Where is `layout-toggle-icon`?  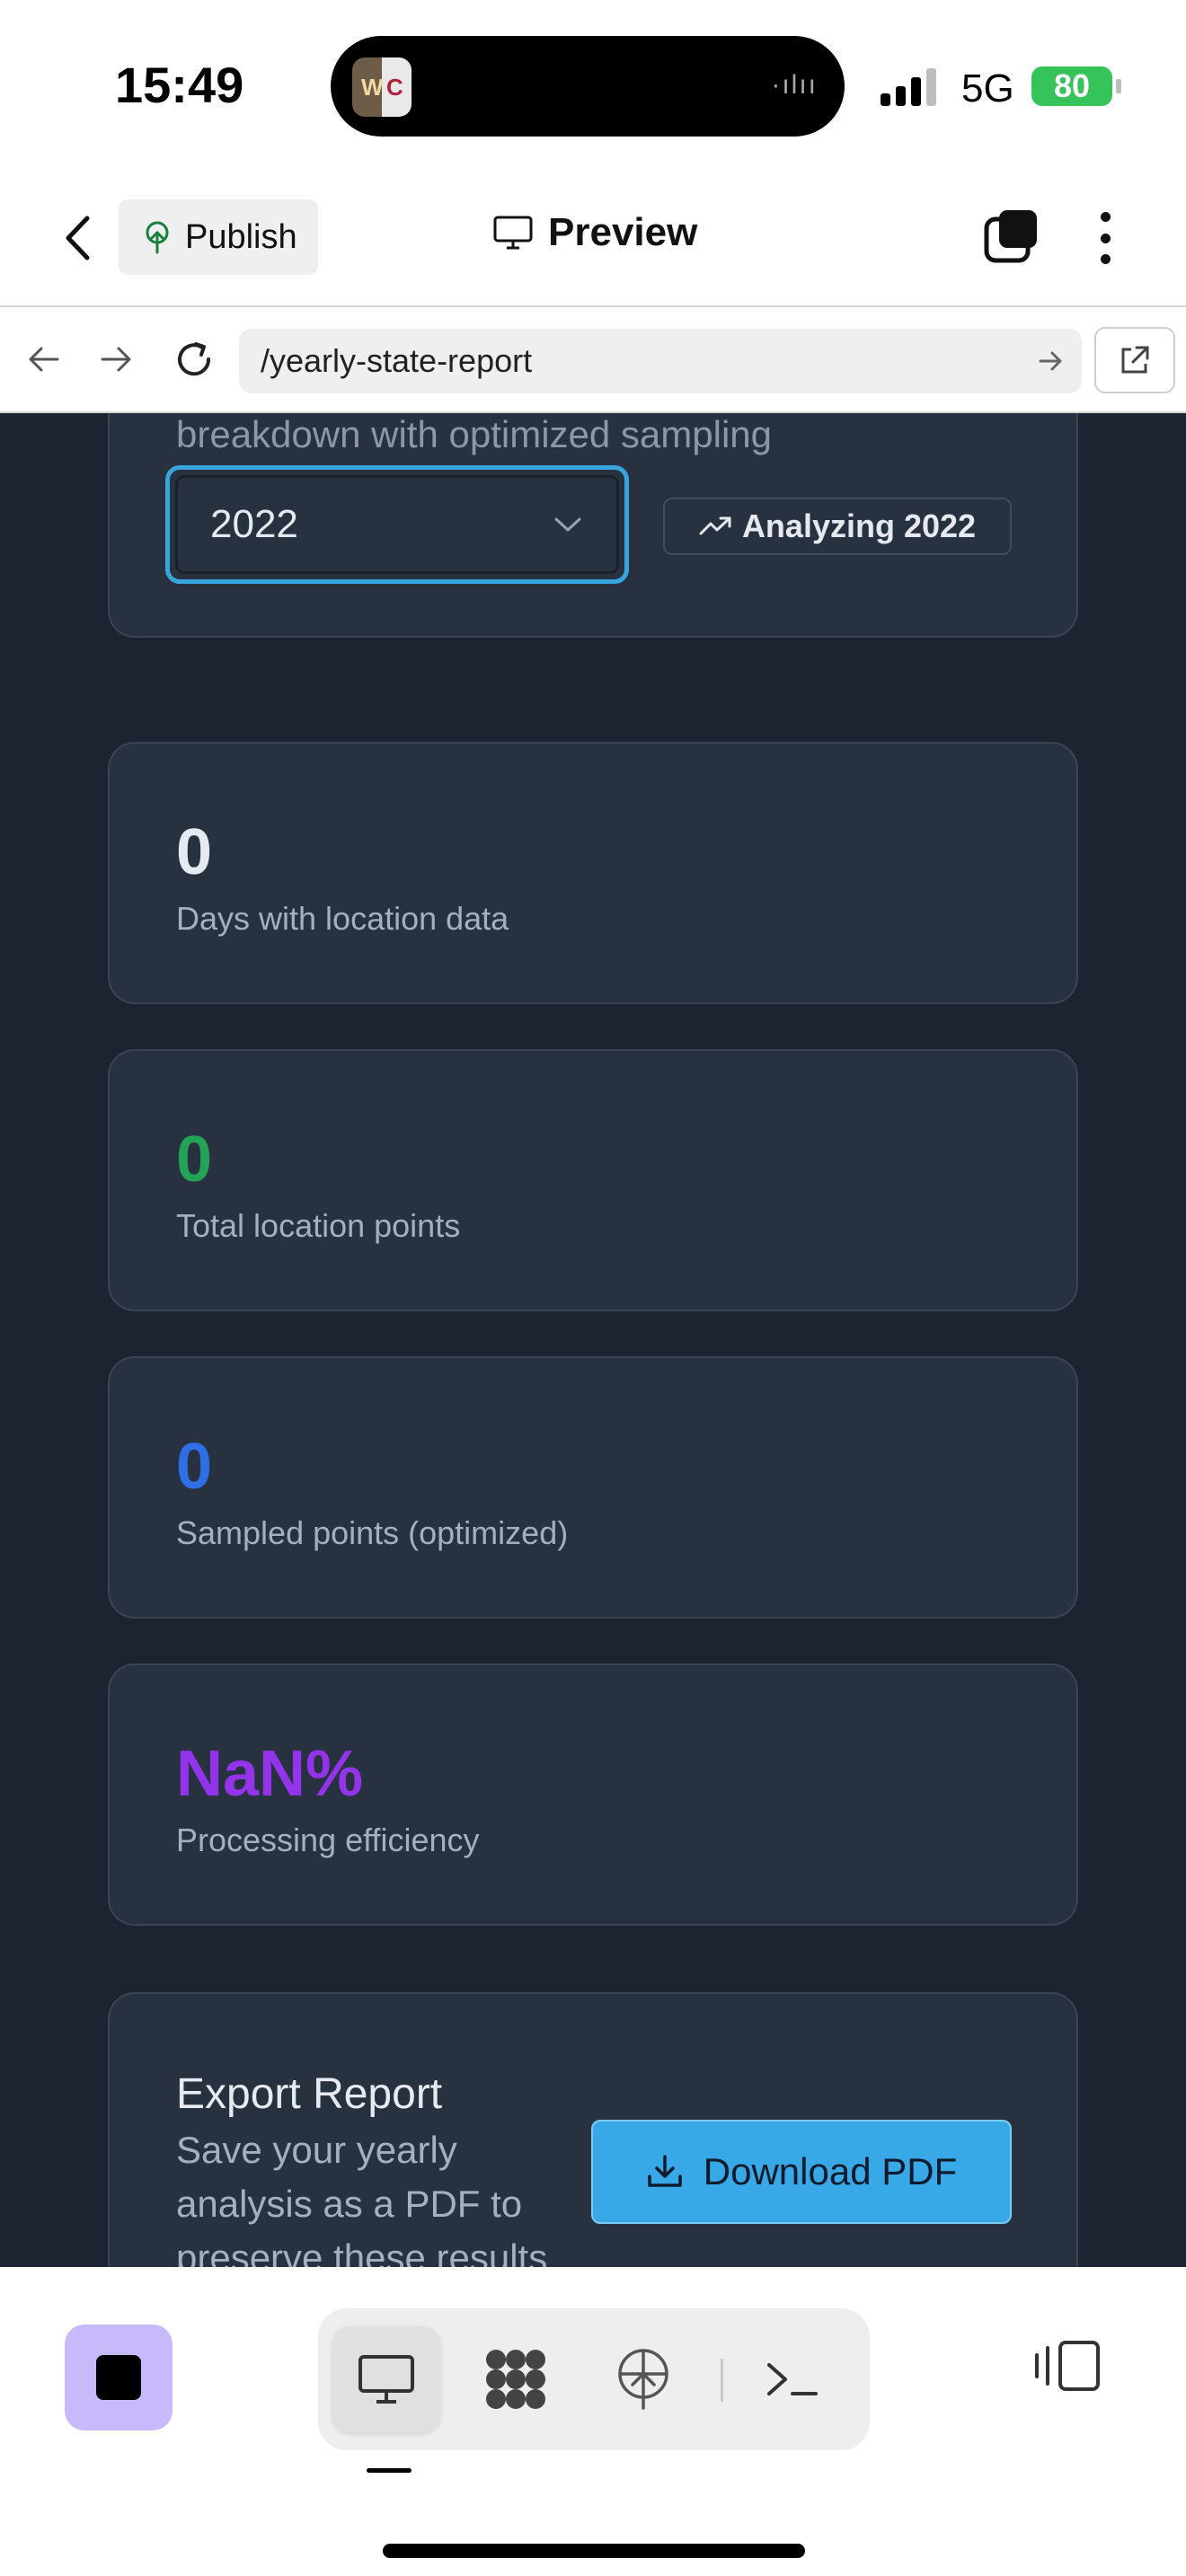 layout-toggle-icon is located at coordinates (1067, 2366).